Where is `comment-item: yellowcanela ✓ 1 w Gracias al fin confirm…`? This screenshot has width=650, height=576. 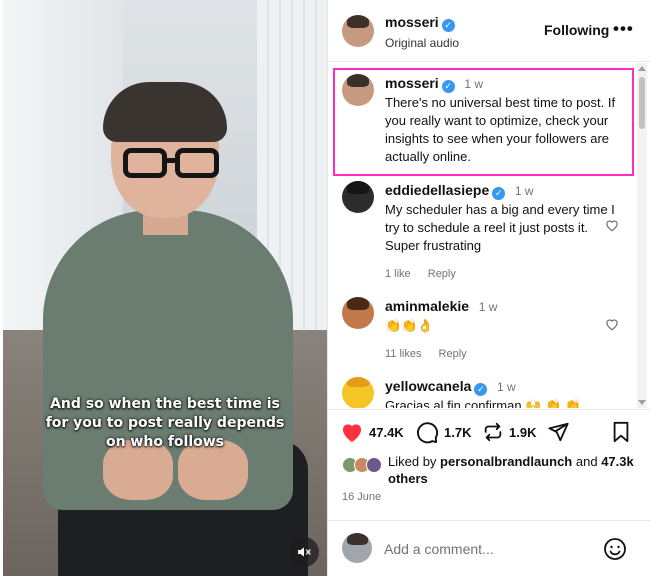 comment-item: yellowcanela ✓ 1 w Gracias al fin confirm… is located at coordinates (483, 392).